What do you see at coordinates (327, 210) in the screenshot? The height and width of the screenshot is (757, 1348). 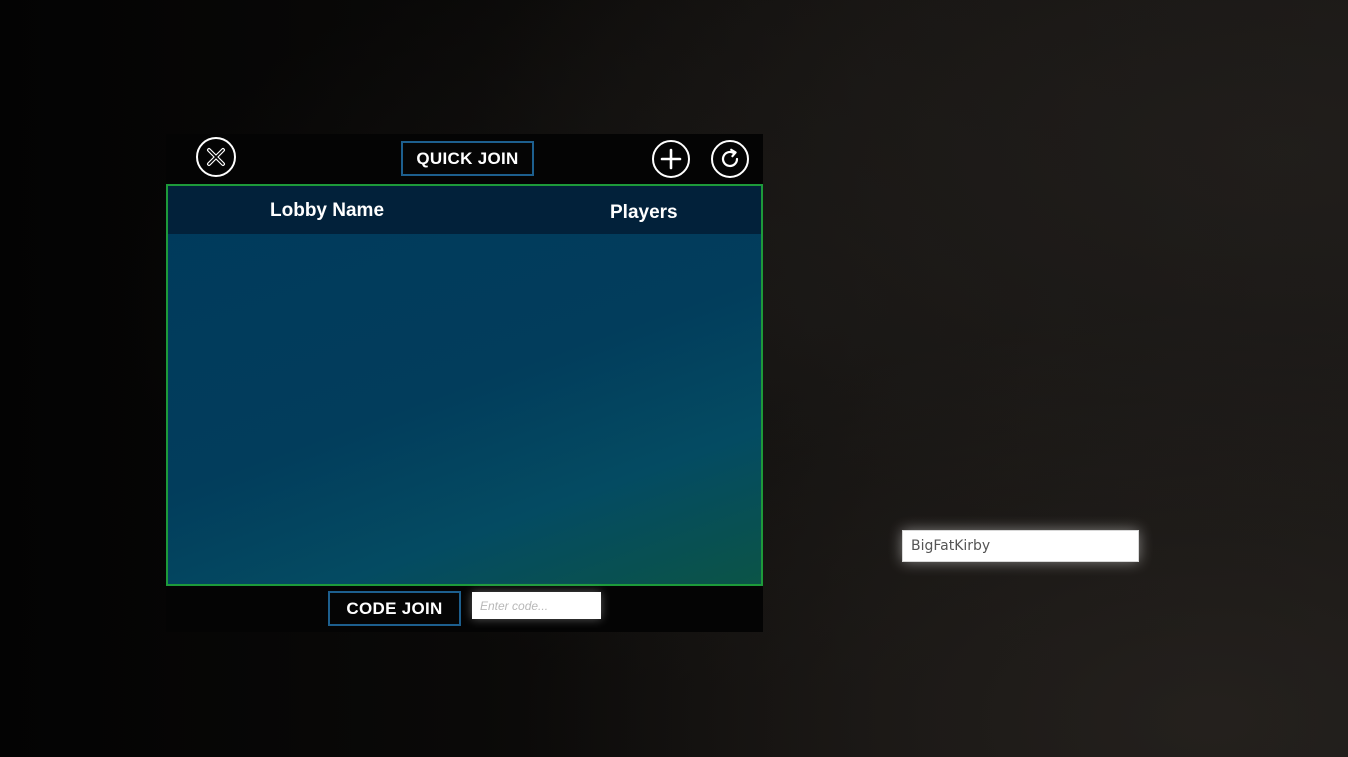 I see `column-header-lobby-name: Lobby Name` at bounding box center [327, 210].